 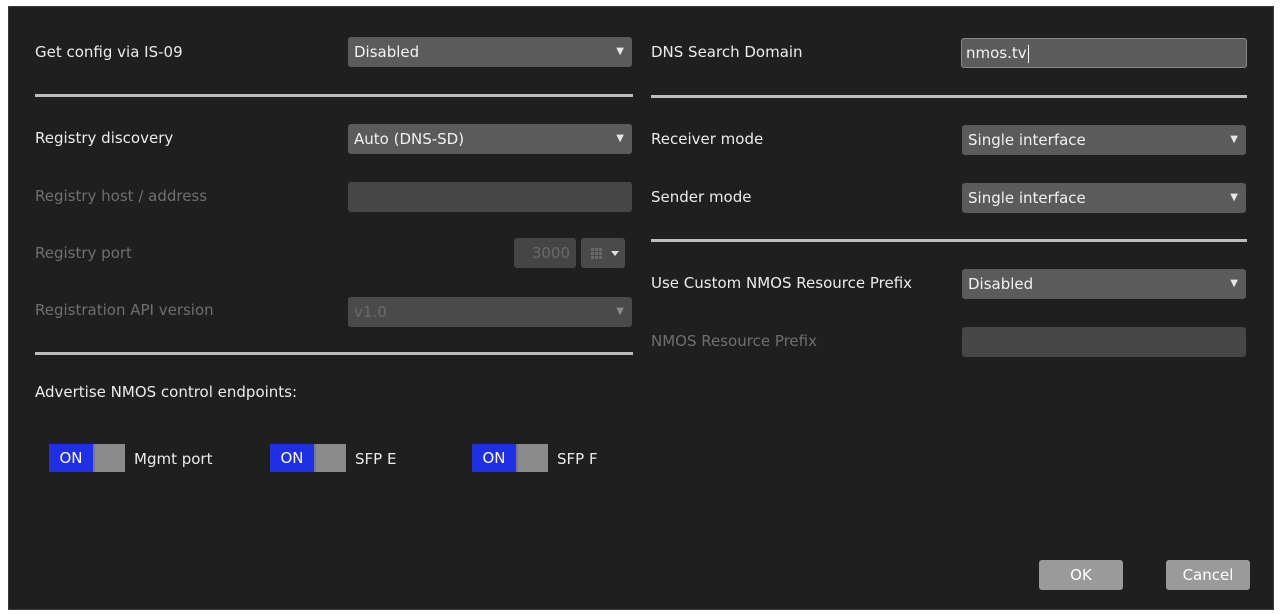 What do you see at coordinates (490, 139) in the screenshot?
I see `registry-discovery-dropdown: Auto (DNS-SD) ▼` at bounding box center [490, 139].